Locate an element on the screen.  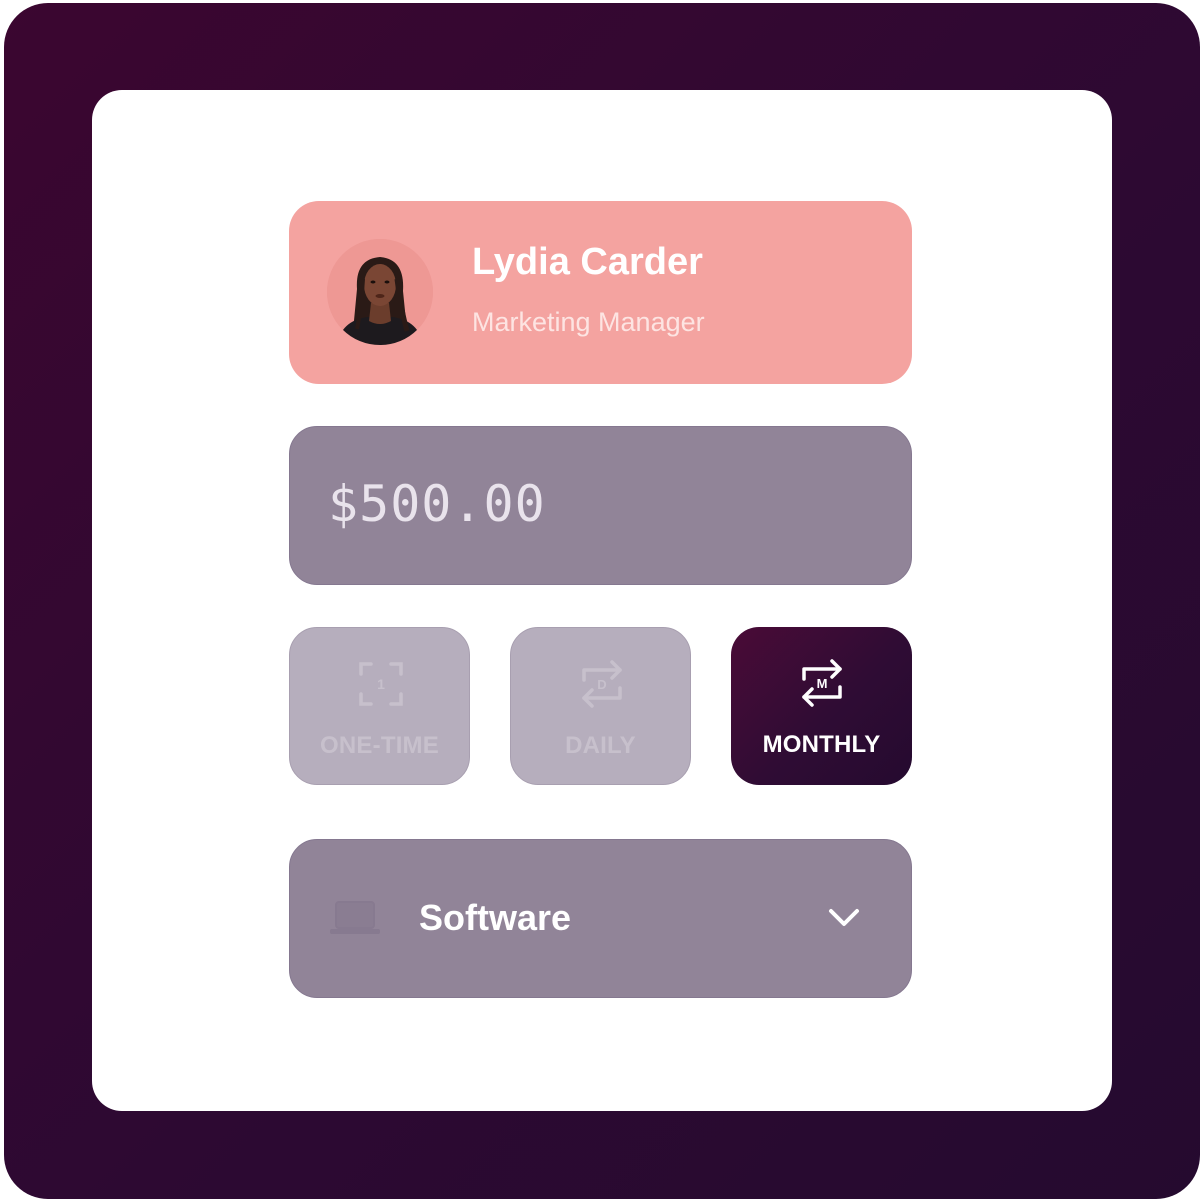
profile-card: Lydia Carder Marketing Manager is located at coordinates (600, 292).